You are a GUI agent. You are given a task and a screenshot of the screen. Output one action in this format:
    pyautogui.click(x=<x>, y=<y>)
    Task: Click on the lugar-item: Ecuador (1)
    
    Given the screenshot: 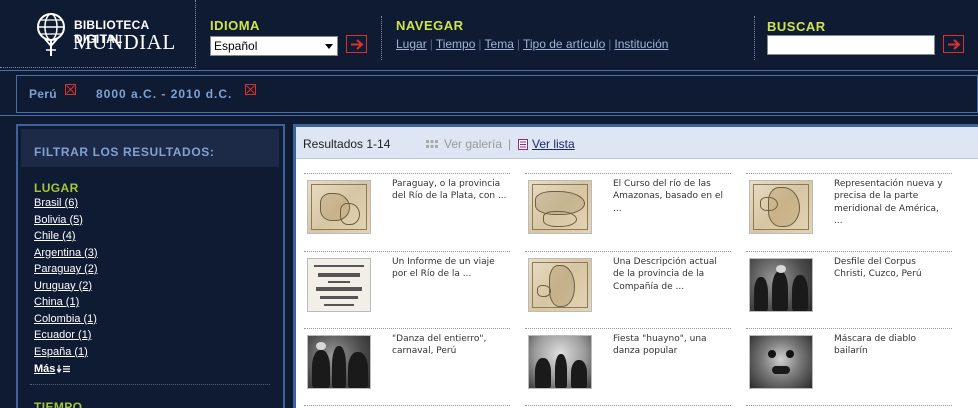 What is the action you would take?
    pyautogui.click(x=66, y=337)
    